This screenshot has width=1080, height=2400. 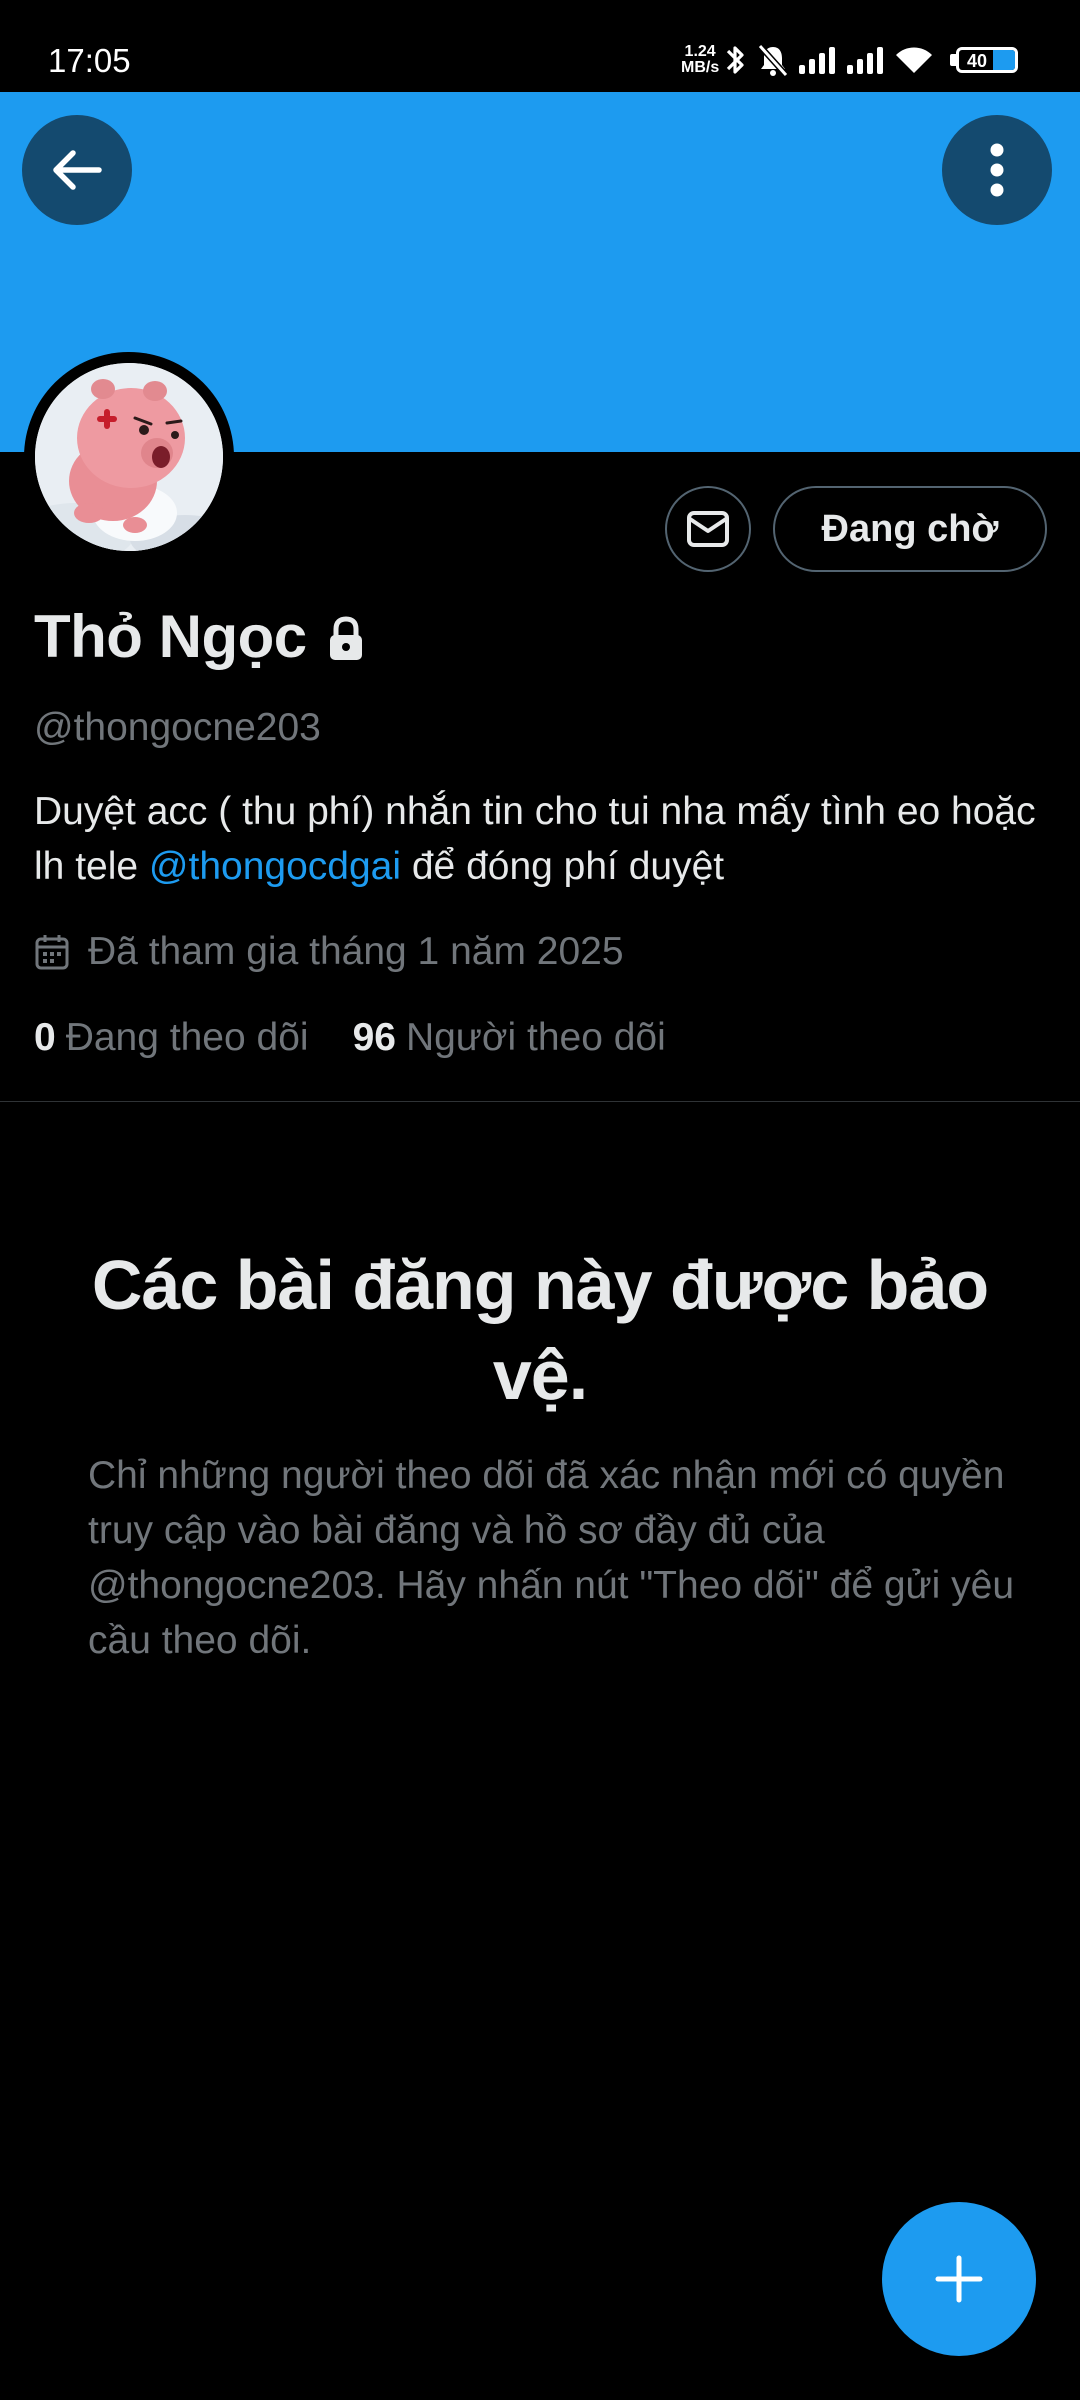 I want to click on profile-handle: @thongocne203, so click(x=177, y=727).